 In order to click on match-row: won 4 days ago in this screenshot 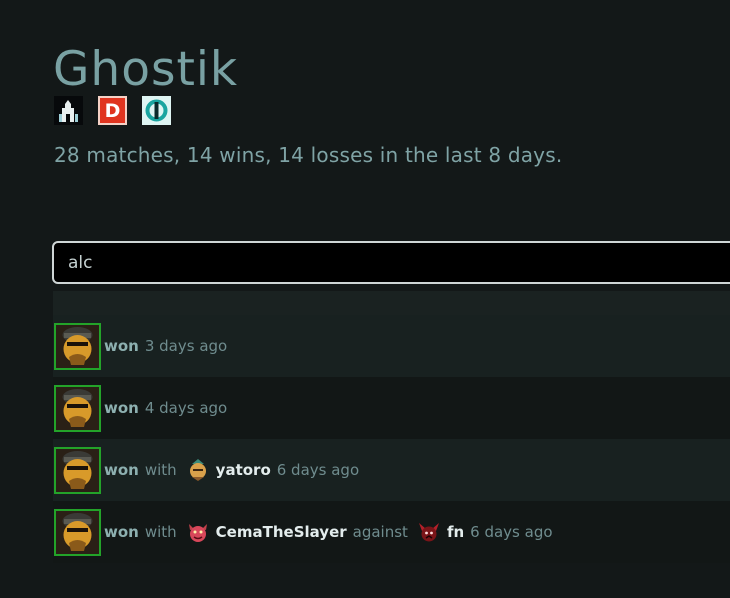, I will do `click(391, 408)`.